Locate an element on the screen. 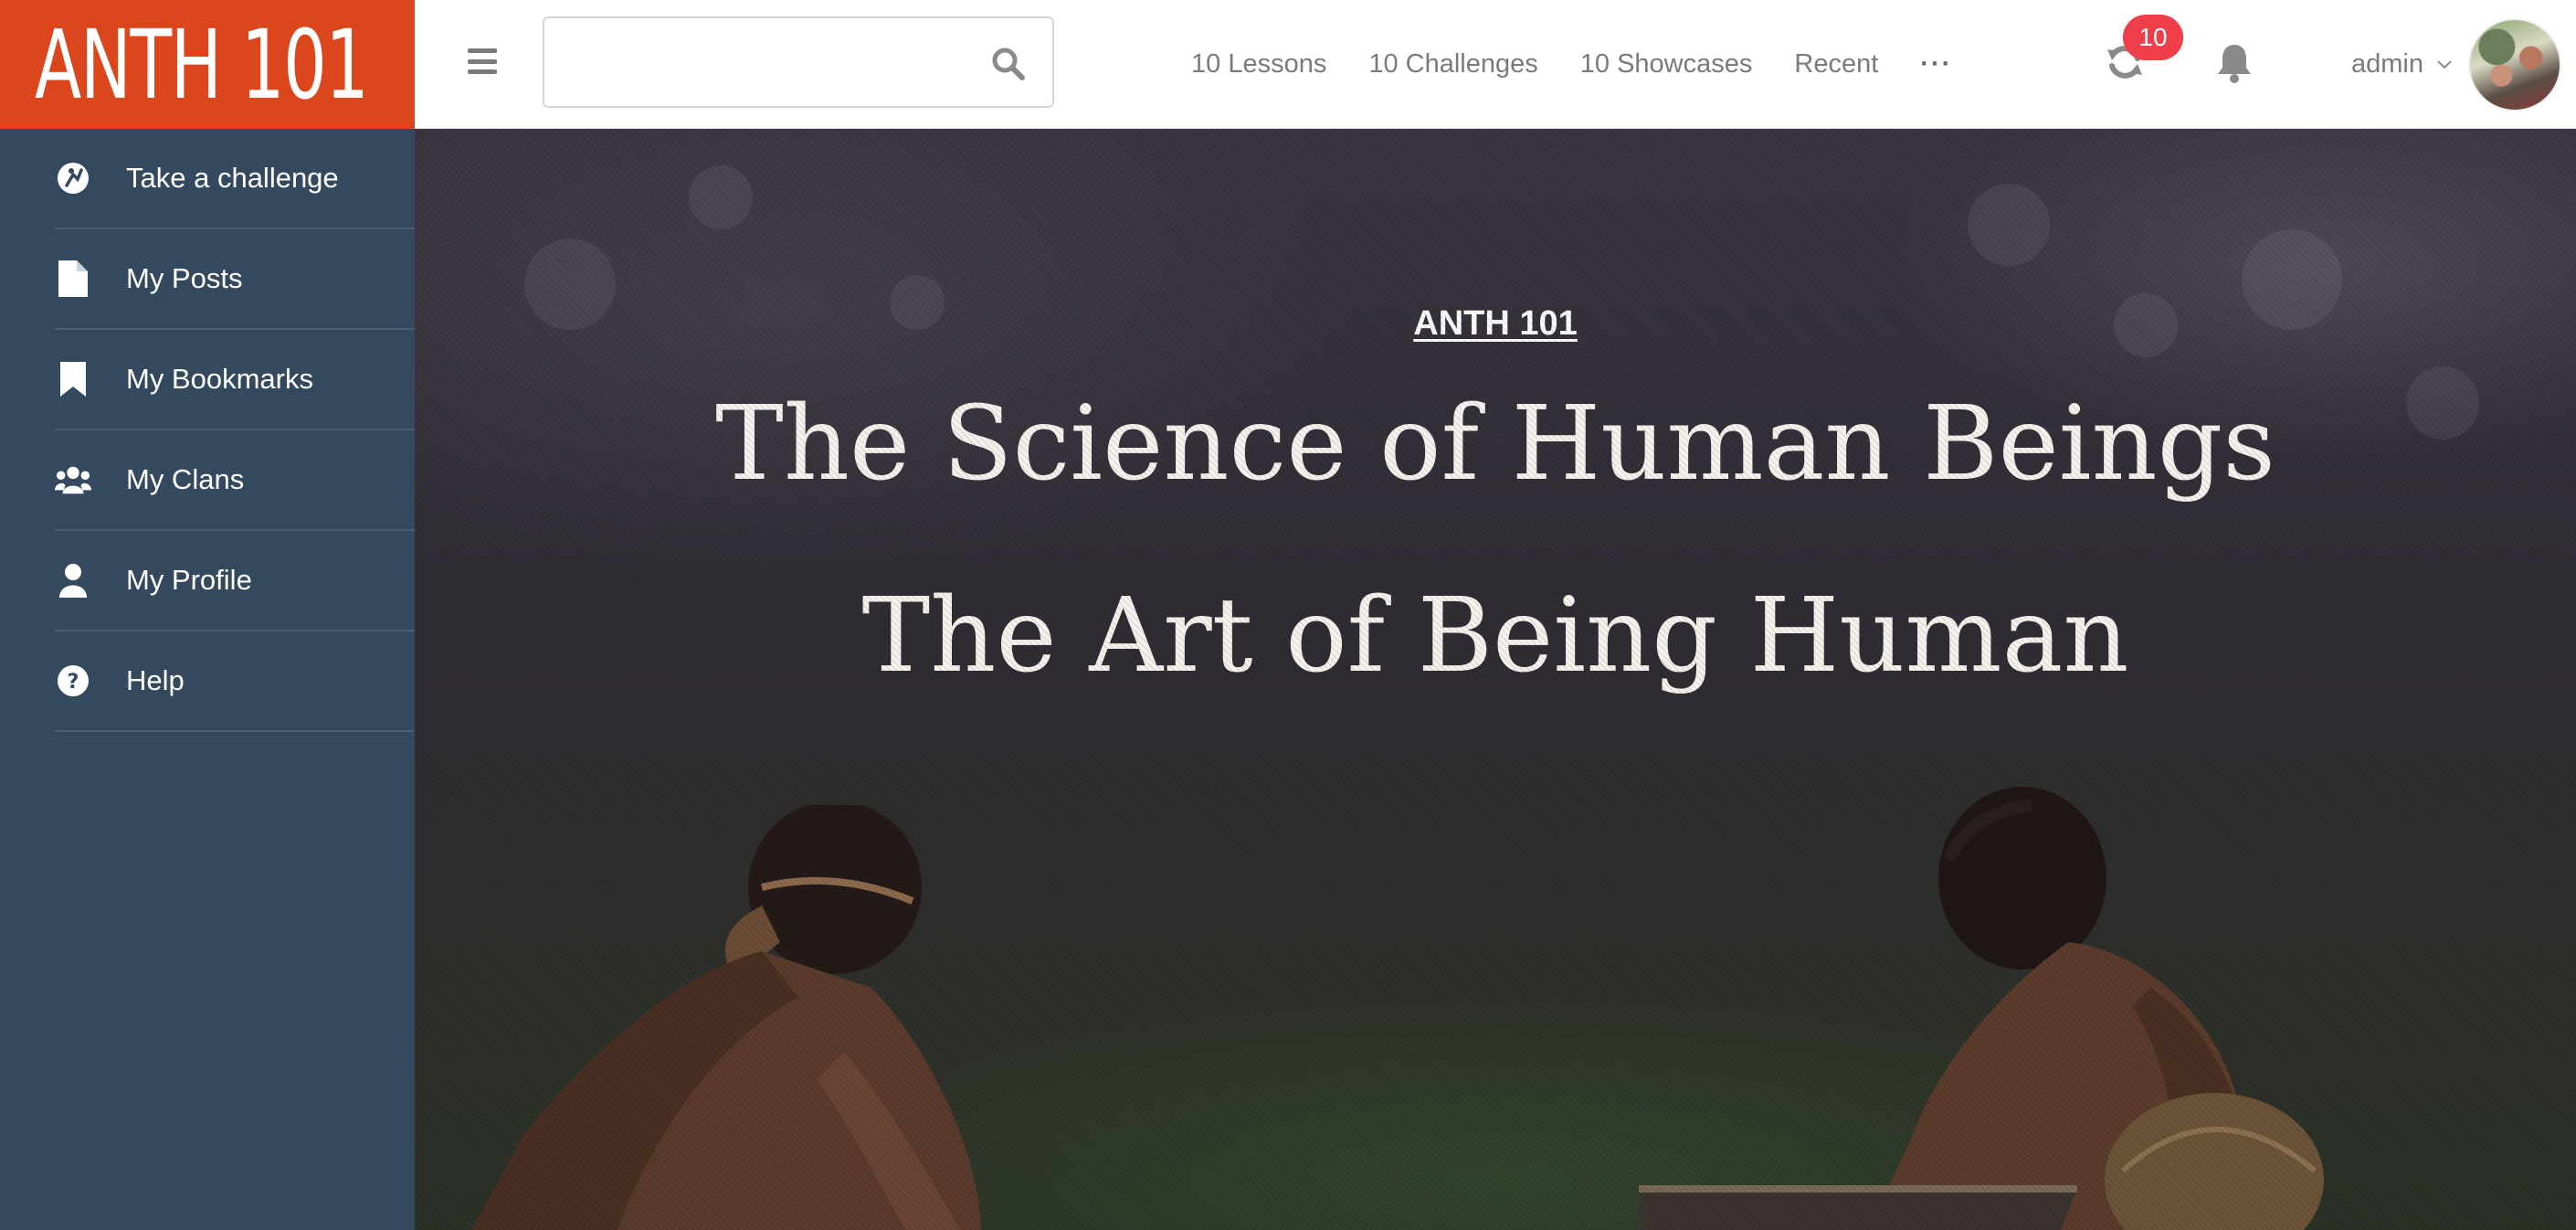 Image resolution: width=2576 pixels, height=1230 pixels. nav-lessons: 10 Lessons is located at coordinates (1259, 64).